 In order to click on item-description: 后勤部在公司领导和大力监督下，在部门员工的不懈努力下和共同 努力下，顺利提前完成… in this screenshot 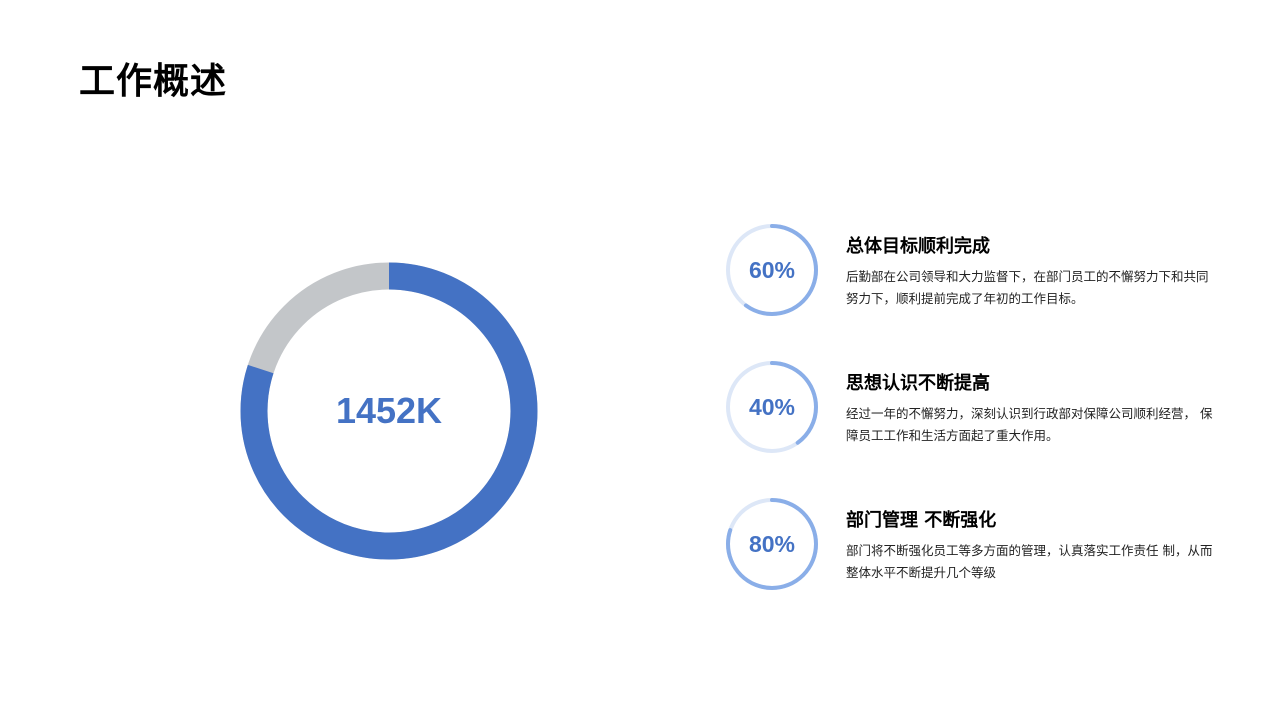, I will do `click(1027, 287)`.